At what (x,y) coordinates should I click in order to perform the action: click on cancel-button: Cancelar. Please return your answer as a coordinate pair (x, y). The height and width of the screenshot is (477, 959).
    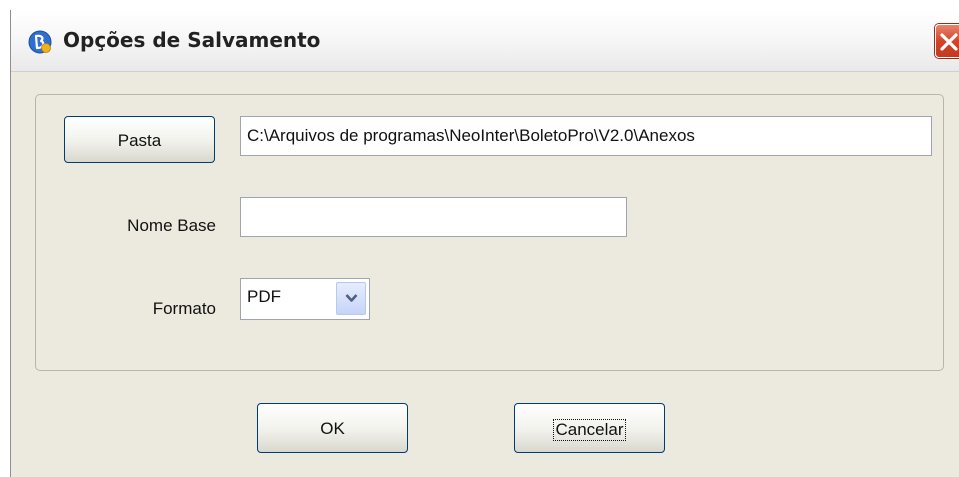
    Looking at the image, I should click on (589, 428).